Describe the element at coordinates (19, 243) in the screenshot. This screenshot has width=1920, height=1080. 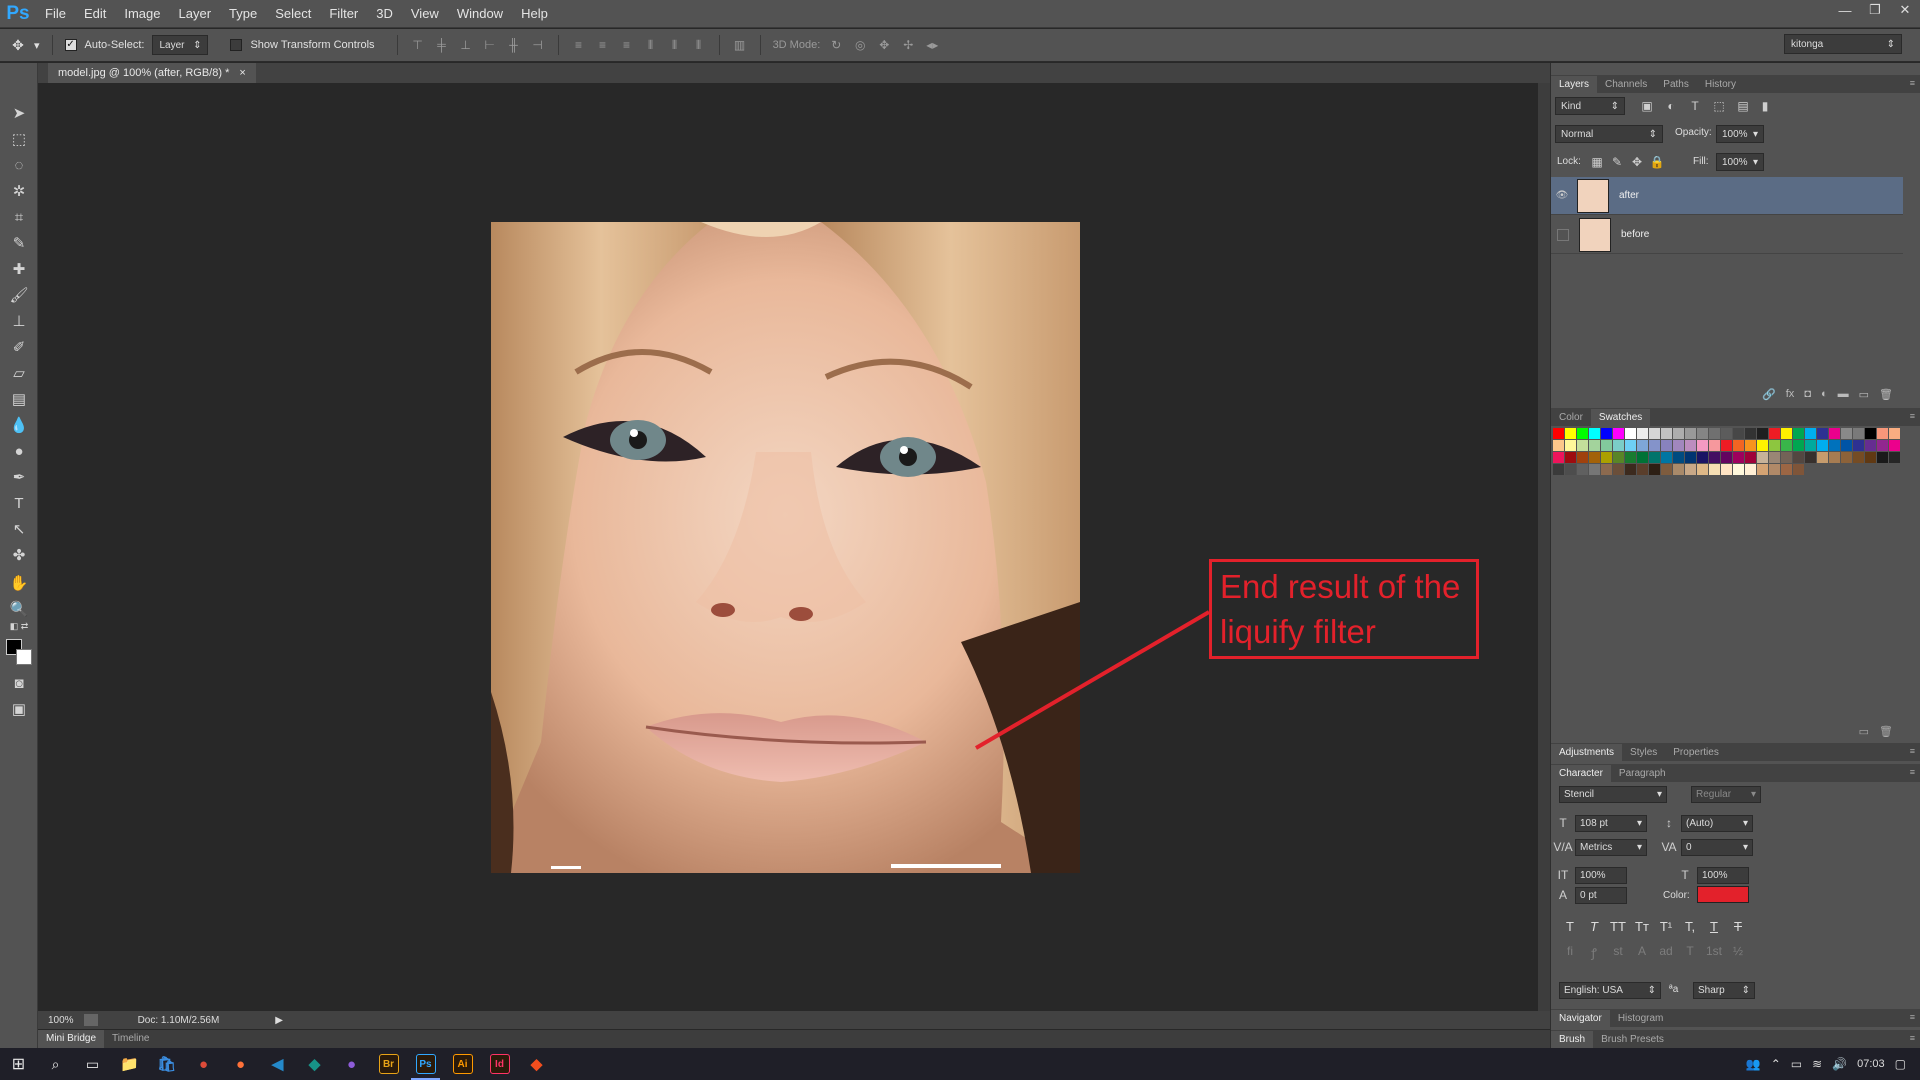
I see `eyedropper-icon: ✎` at that location.